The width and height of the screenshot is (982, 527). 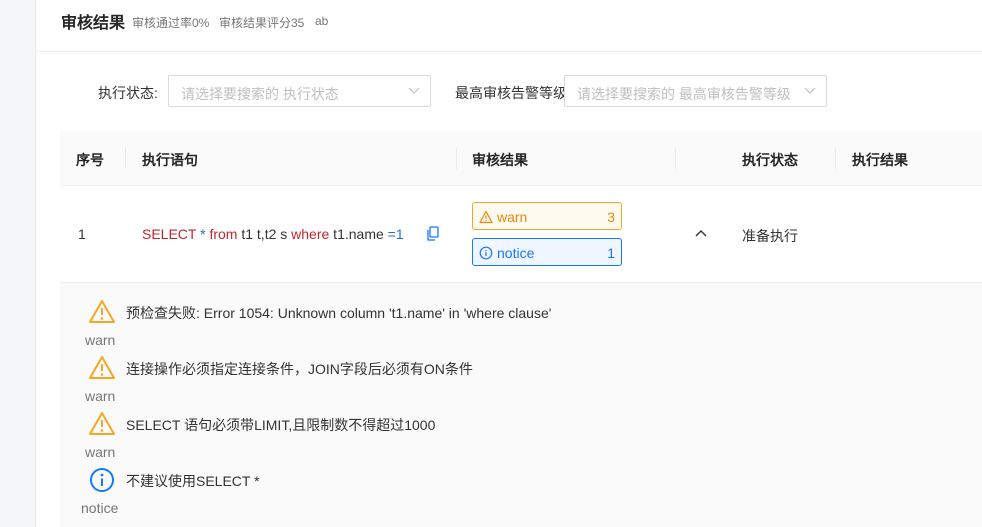 I want to click on sql-keyword: from, so click(x=223, y=234).